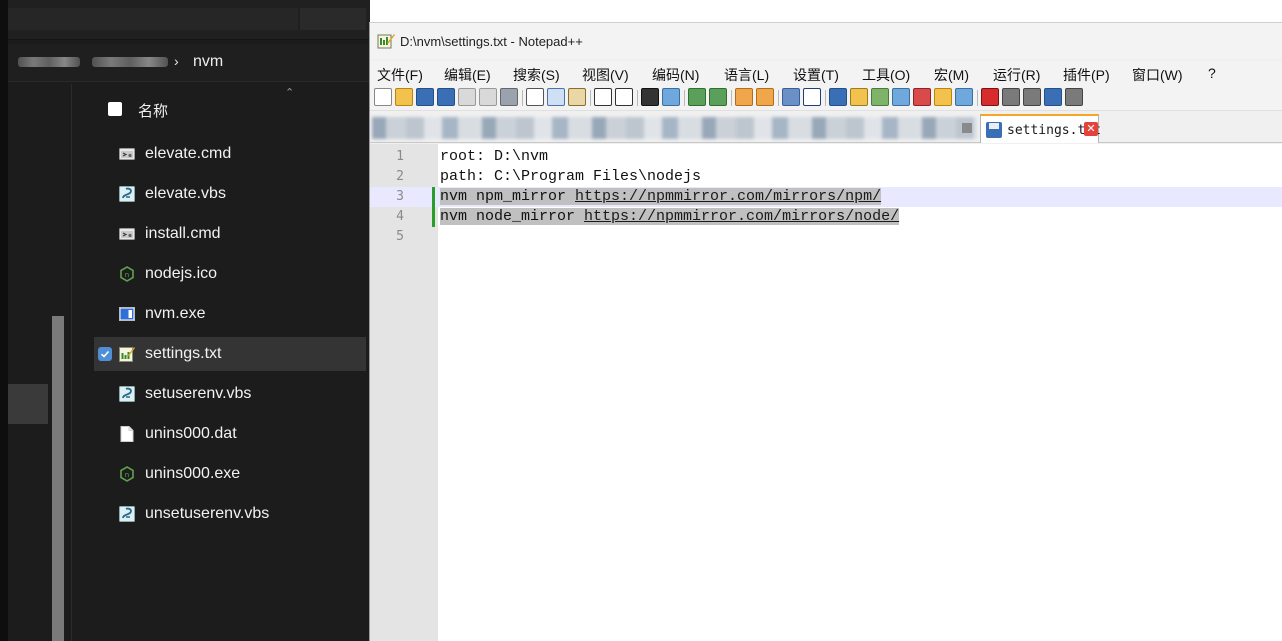  What do you see at coordinates (901, 97) in the screenshot?
I see `function-list-icon` at bounding box center [901, 97].